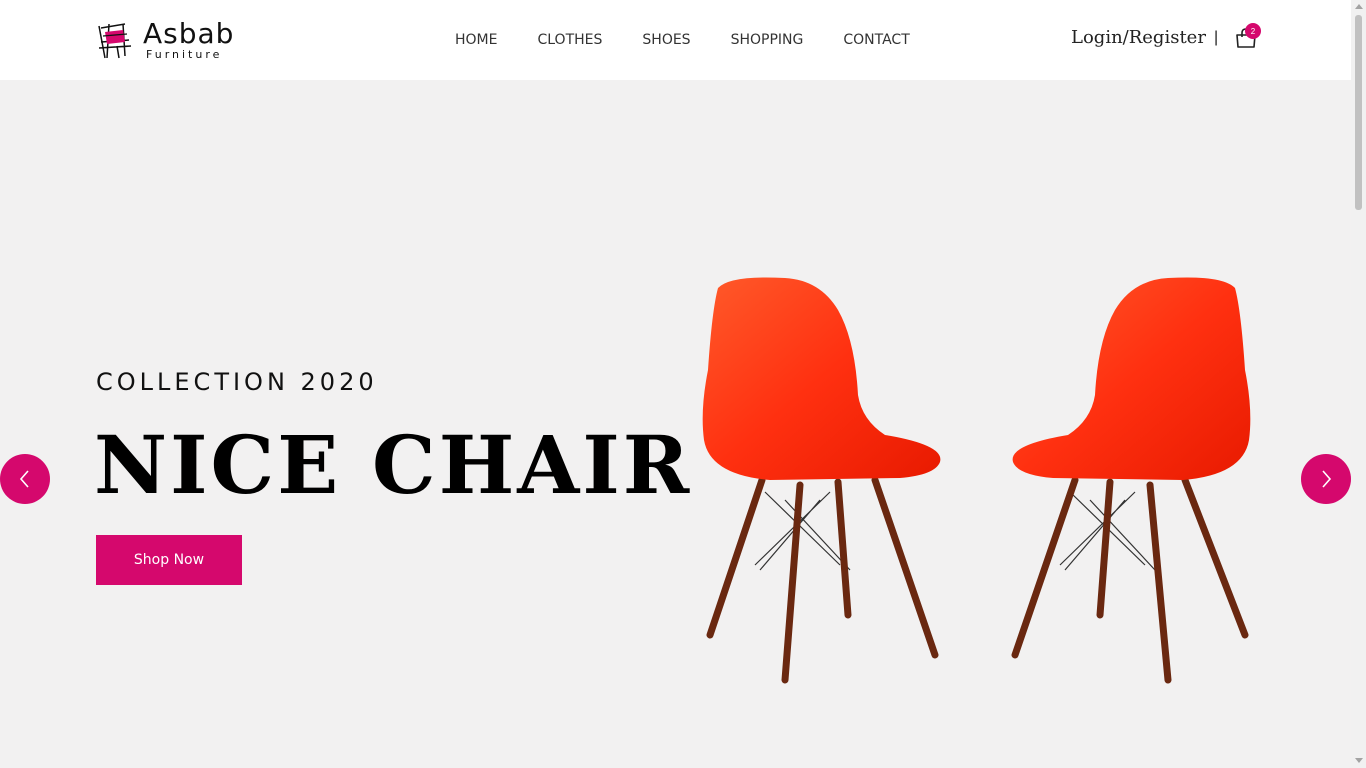 The width and height of the screenshot is (1366, 768). What do you see at coordinates (821, 480) in the screenshot?
I see `chair-left` at bounding box center [821, 480].